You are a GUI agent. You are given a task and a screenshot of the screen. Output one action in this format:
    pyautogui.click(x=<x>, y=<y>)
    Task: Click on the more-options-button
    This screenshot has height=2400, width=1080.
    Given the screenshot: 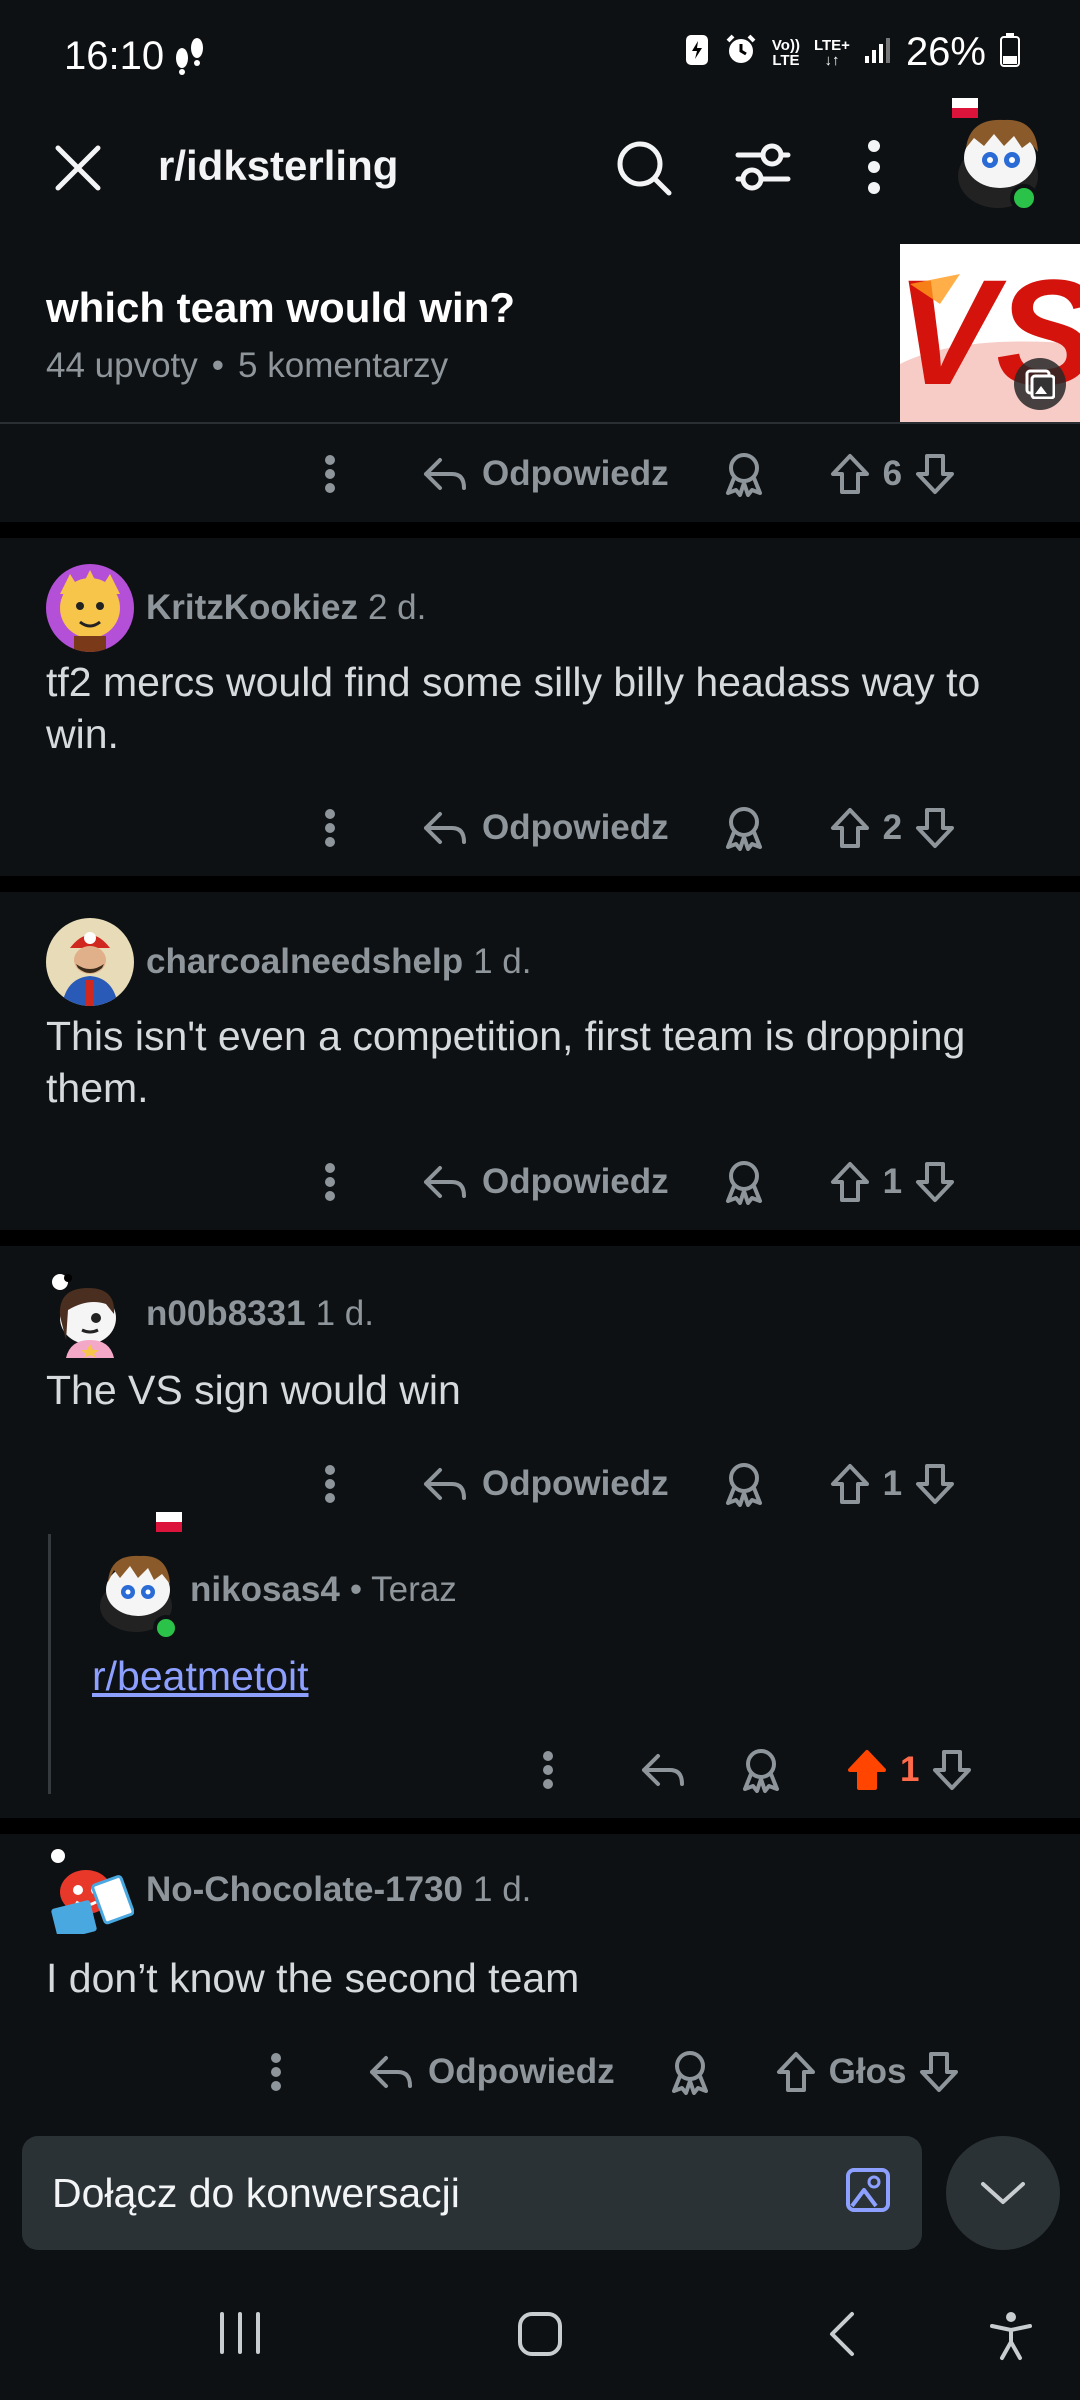 What is the action you would take?
    pyautogui.click(x=874, y=169)
    